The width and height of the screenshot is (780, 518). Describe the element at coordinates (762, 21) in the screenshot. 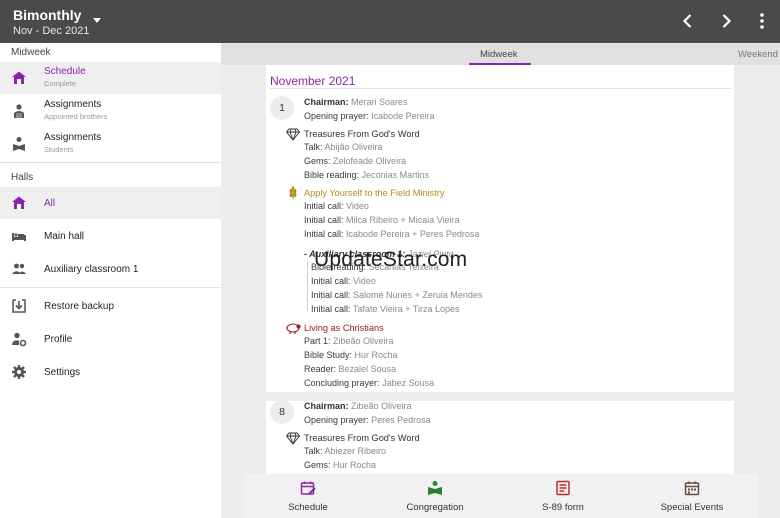

I see `more-vert-icon` at that location.